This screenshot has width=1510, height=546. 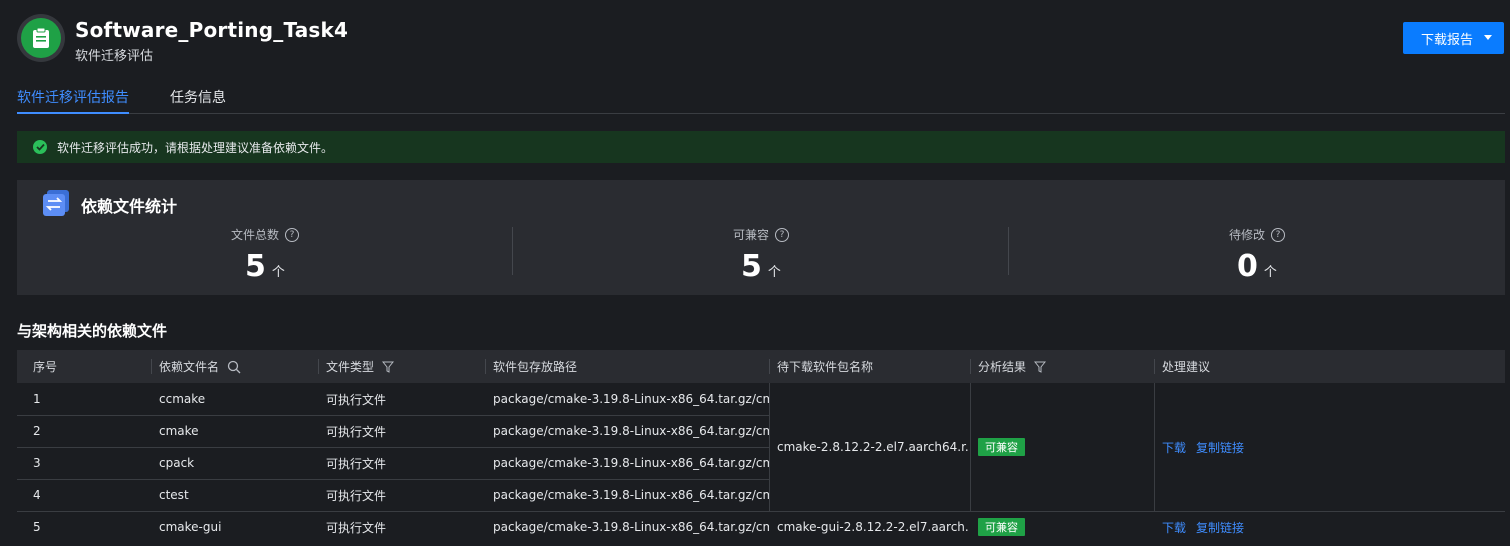 I want to click on stats-title: 依赖文件统计, so click(x=129, y=206).